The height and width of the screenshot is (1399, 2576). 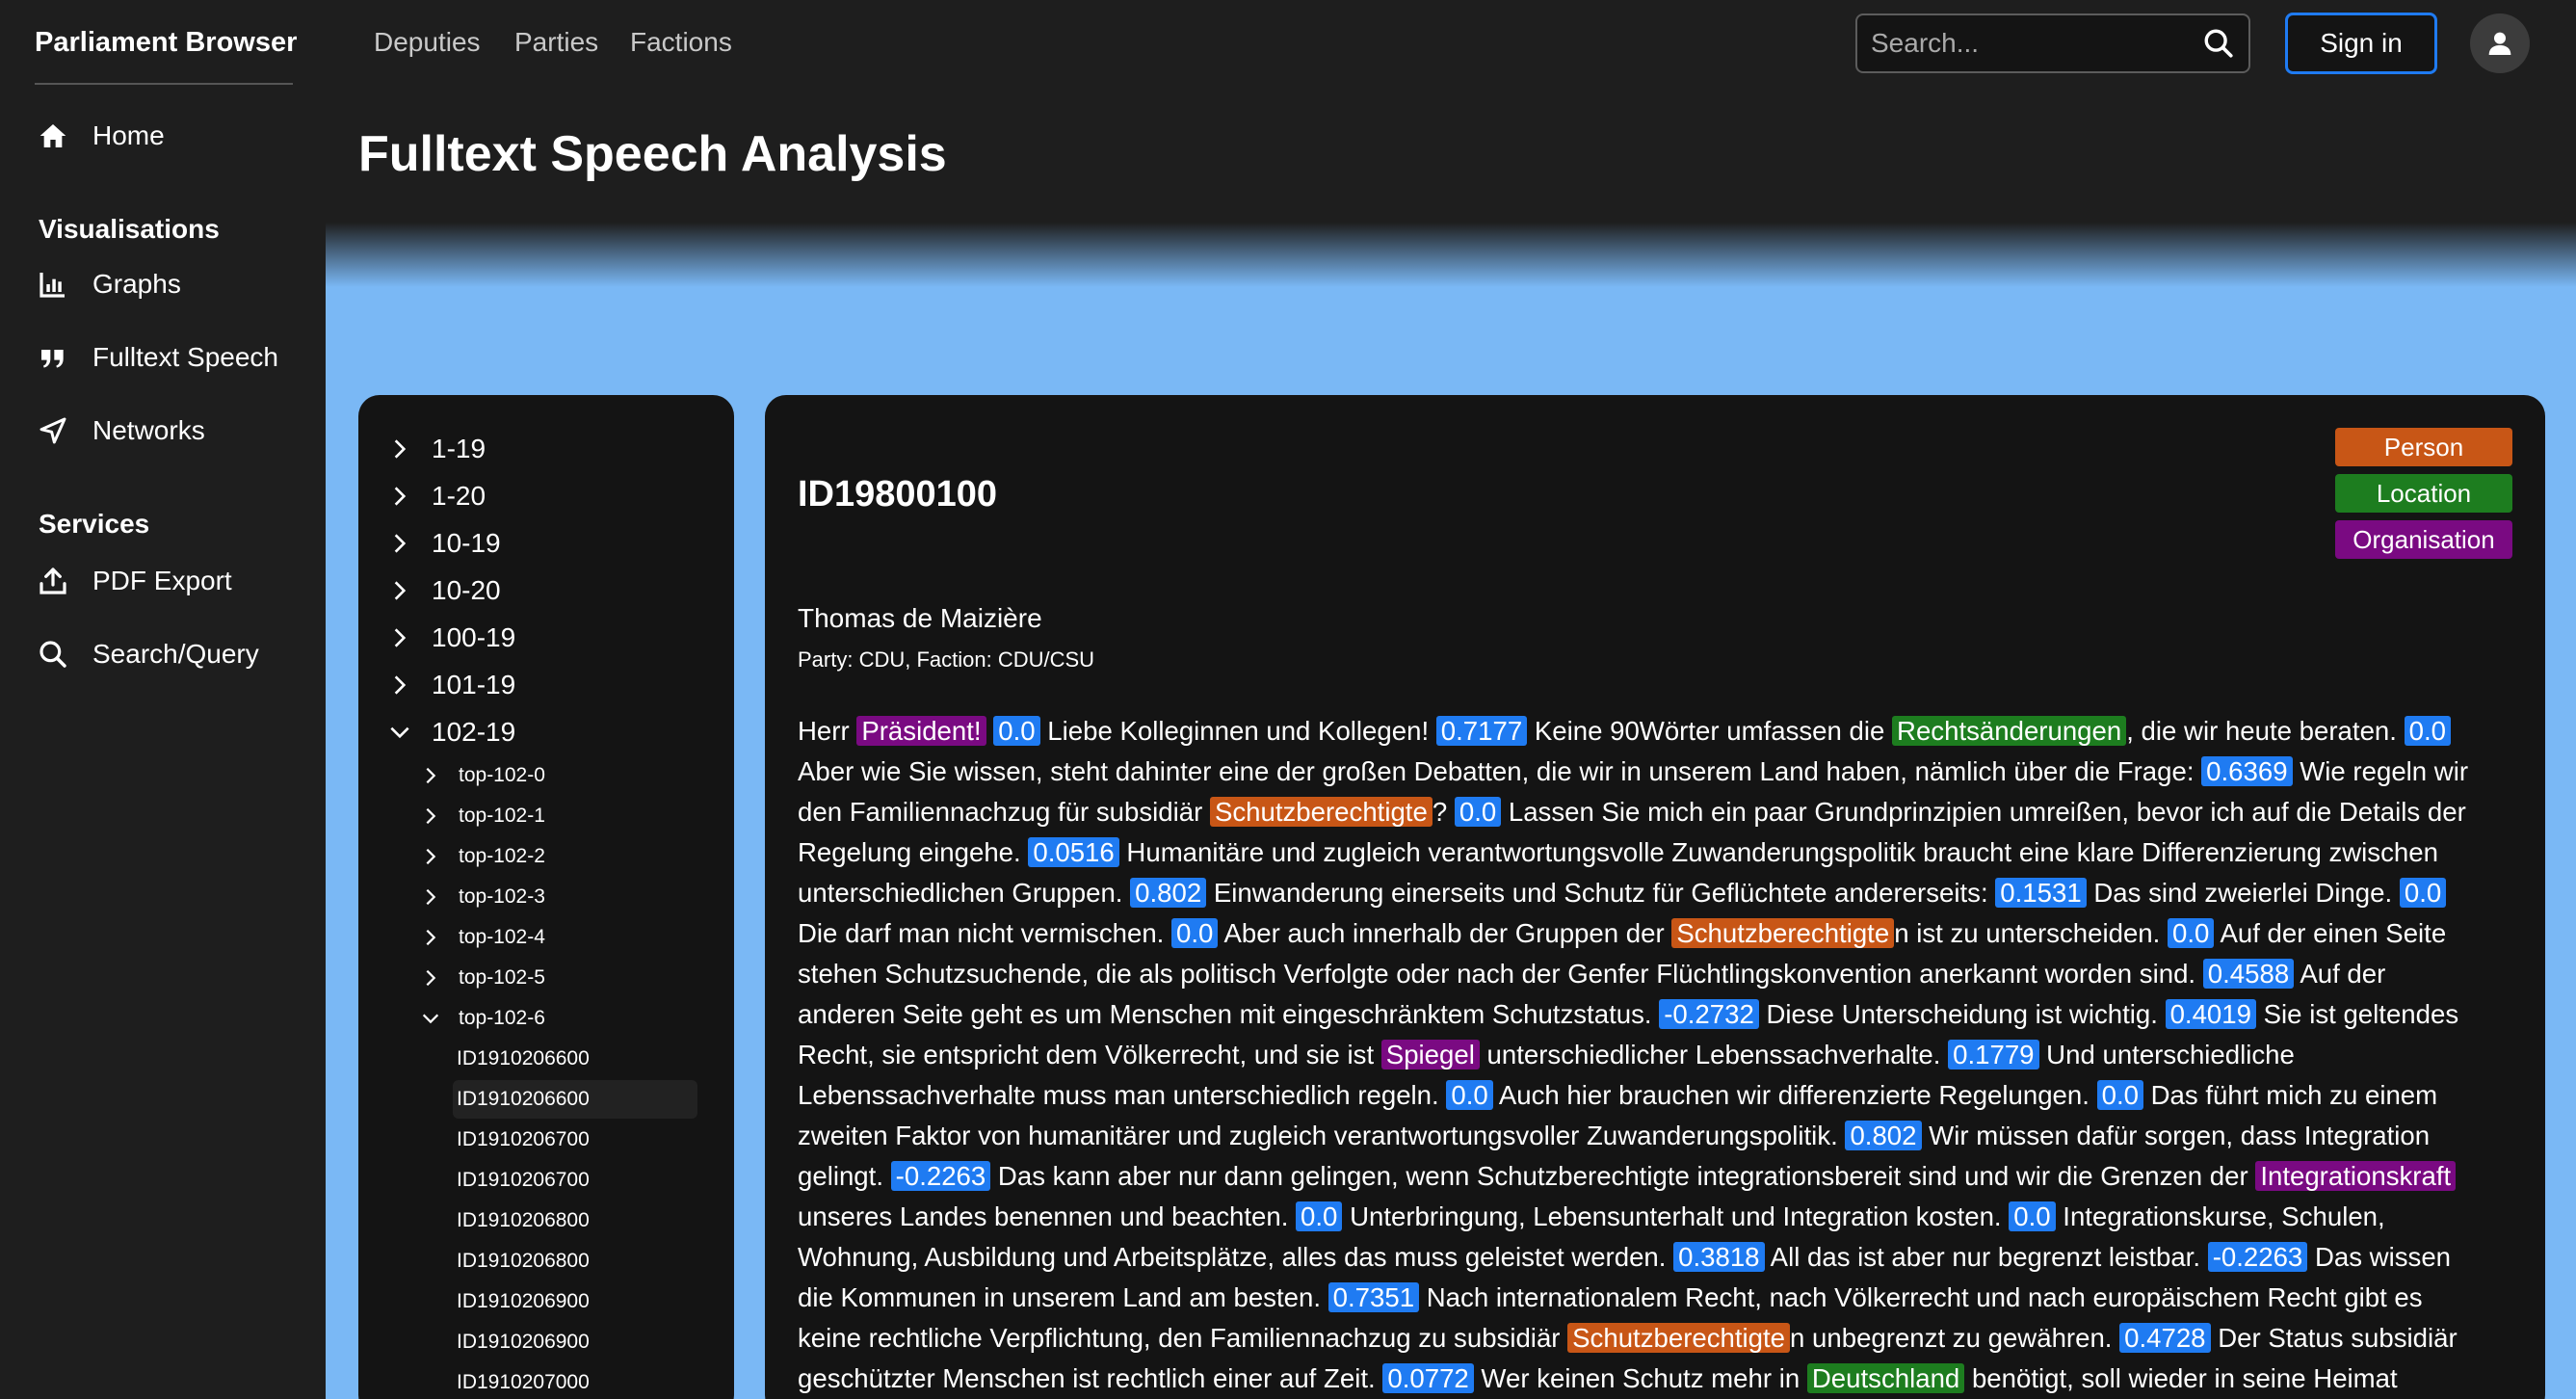 I want to click on quote-icon, so click(x=53, y=357).